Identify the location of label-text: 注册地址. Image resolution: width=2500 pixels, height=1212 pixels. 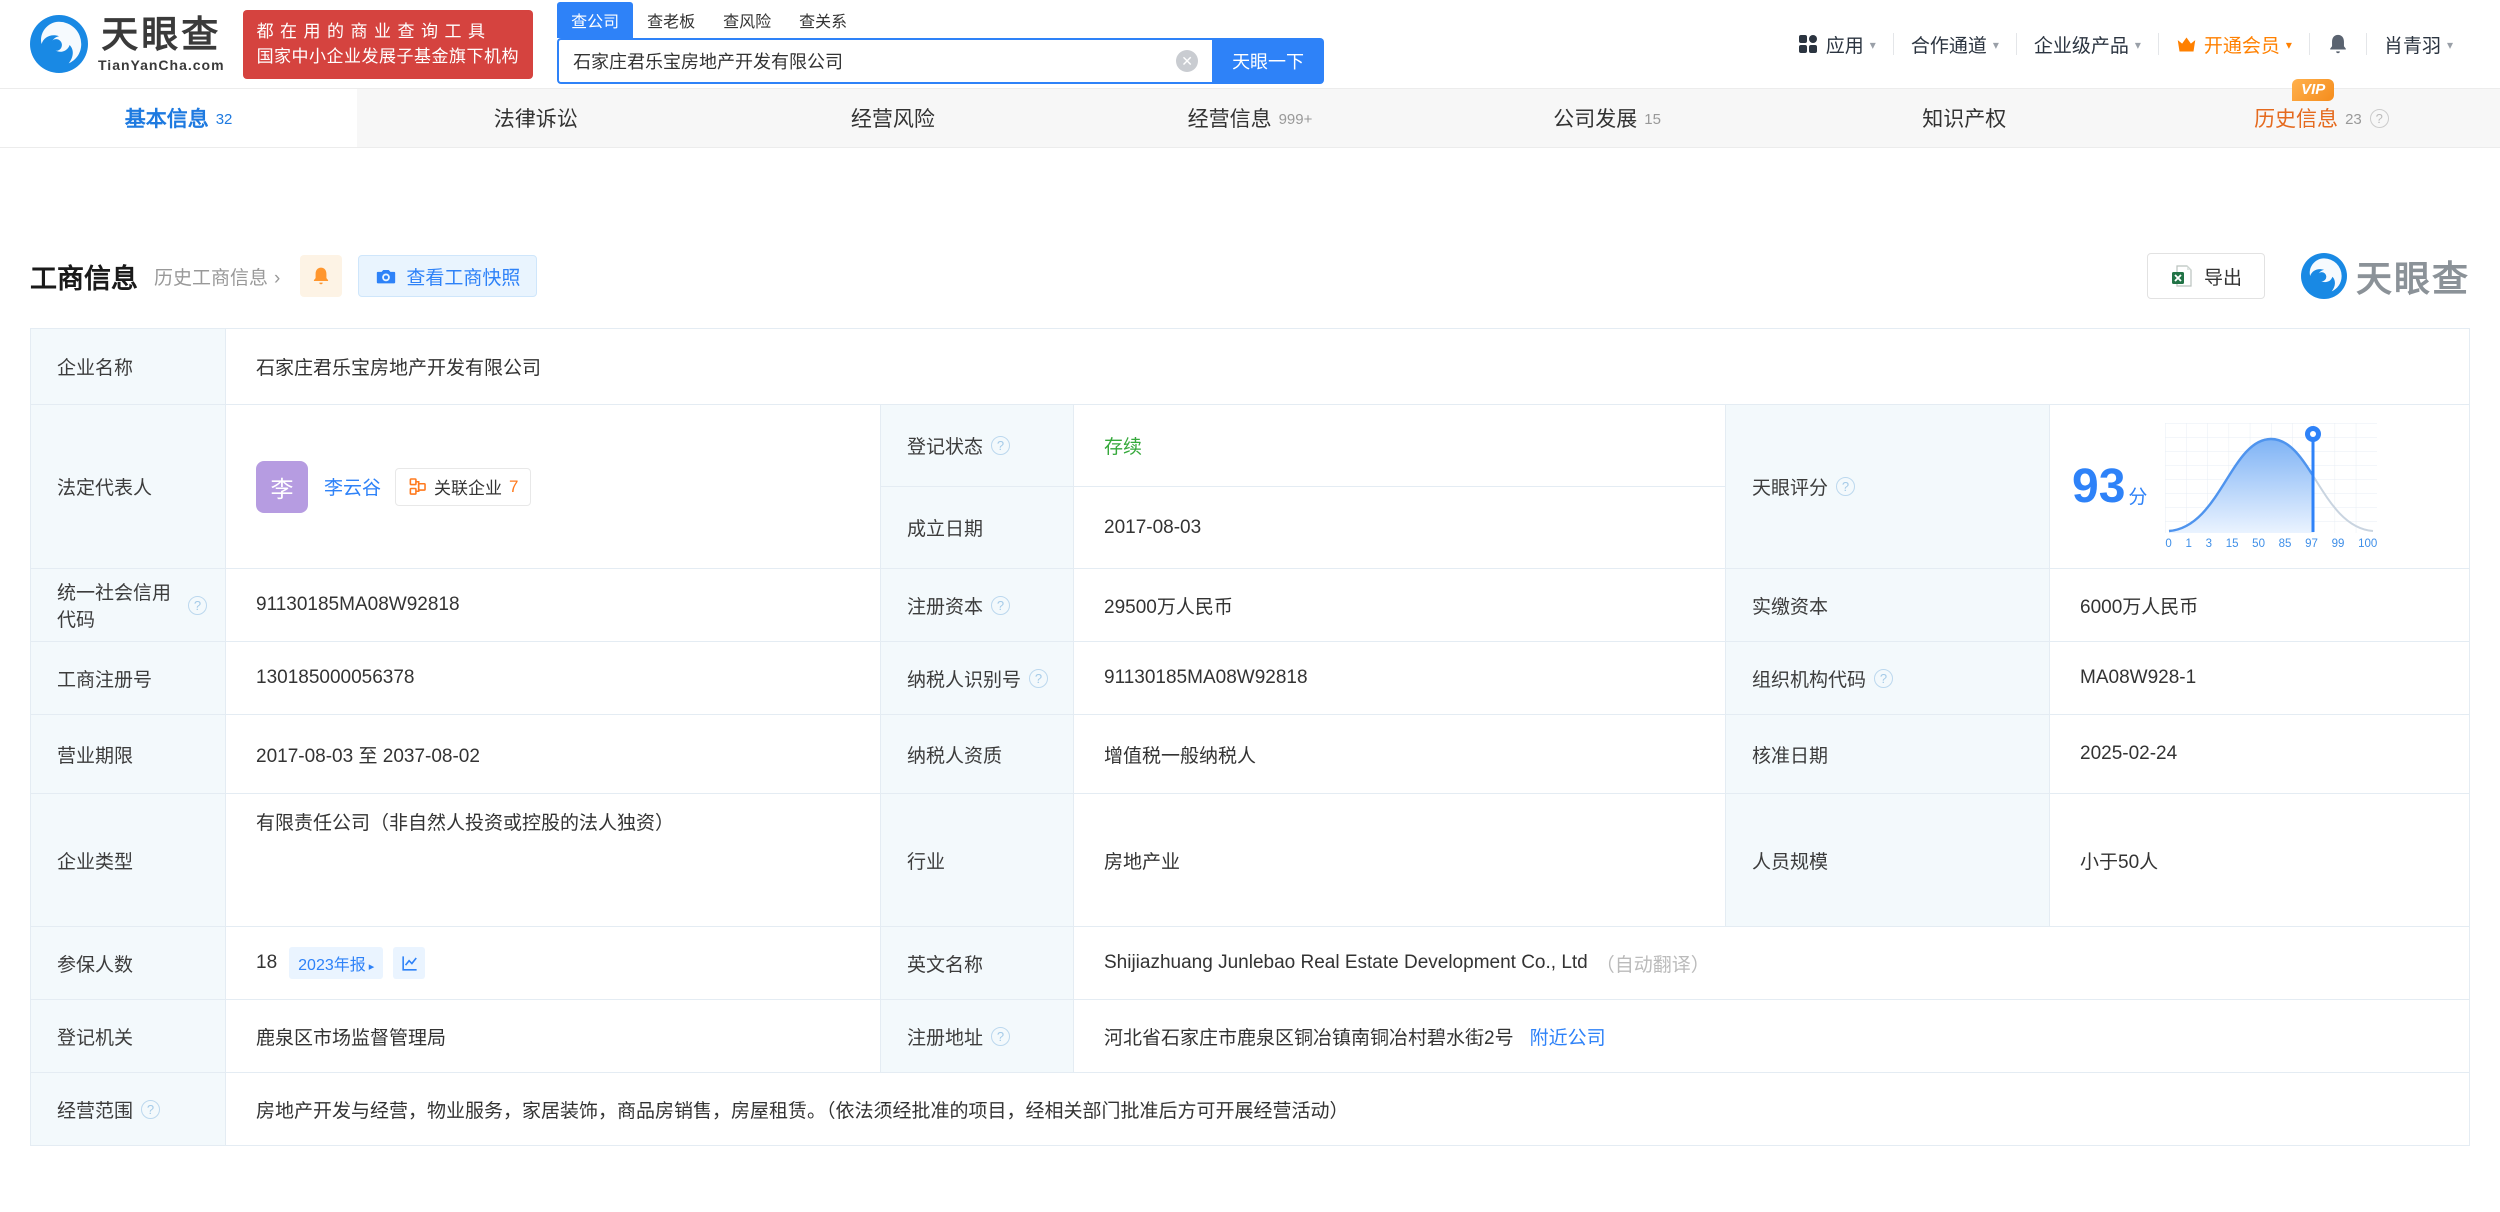
(945, 1038).